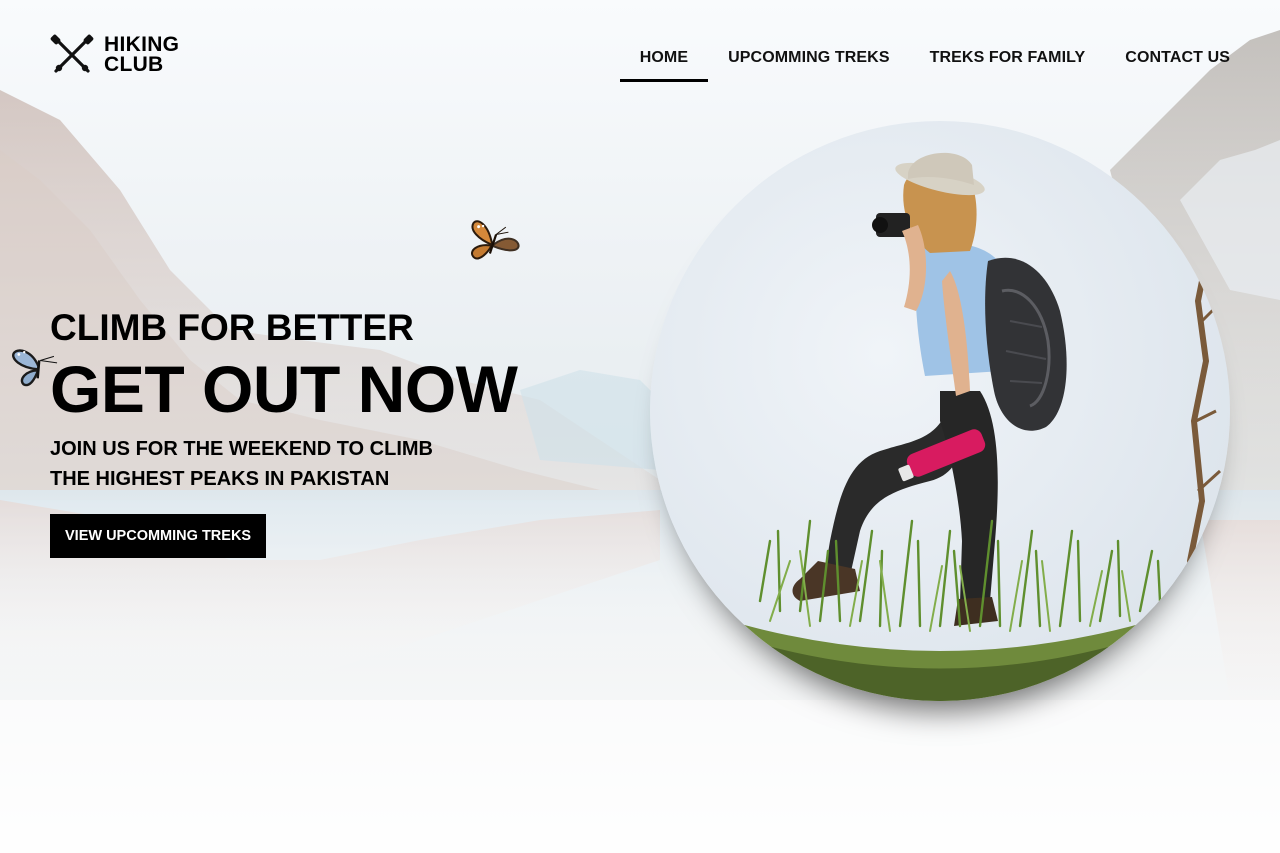 The height and width of the screenshot is (853, 1280). I want to click on hero-subline-line-1: JOIN US FOR THE WEEKEND TO CLIMB, so click(241, 449).